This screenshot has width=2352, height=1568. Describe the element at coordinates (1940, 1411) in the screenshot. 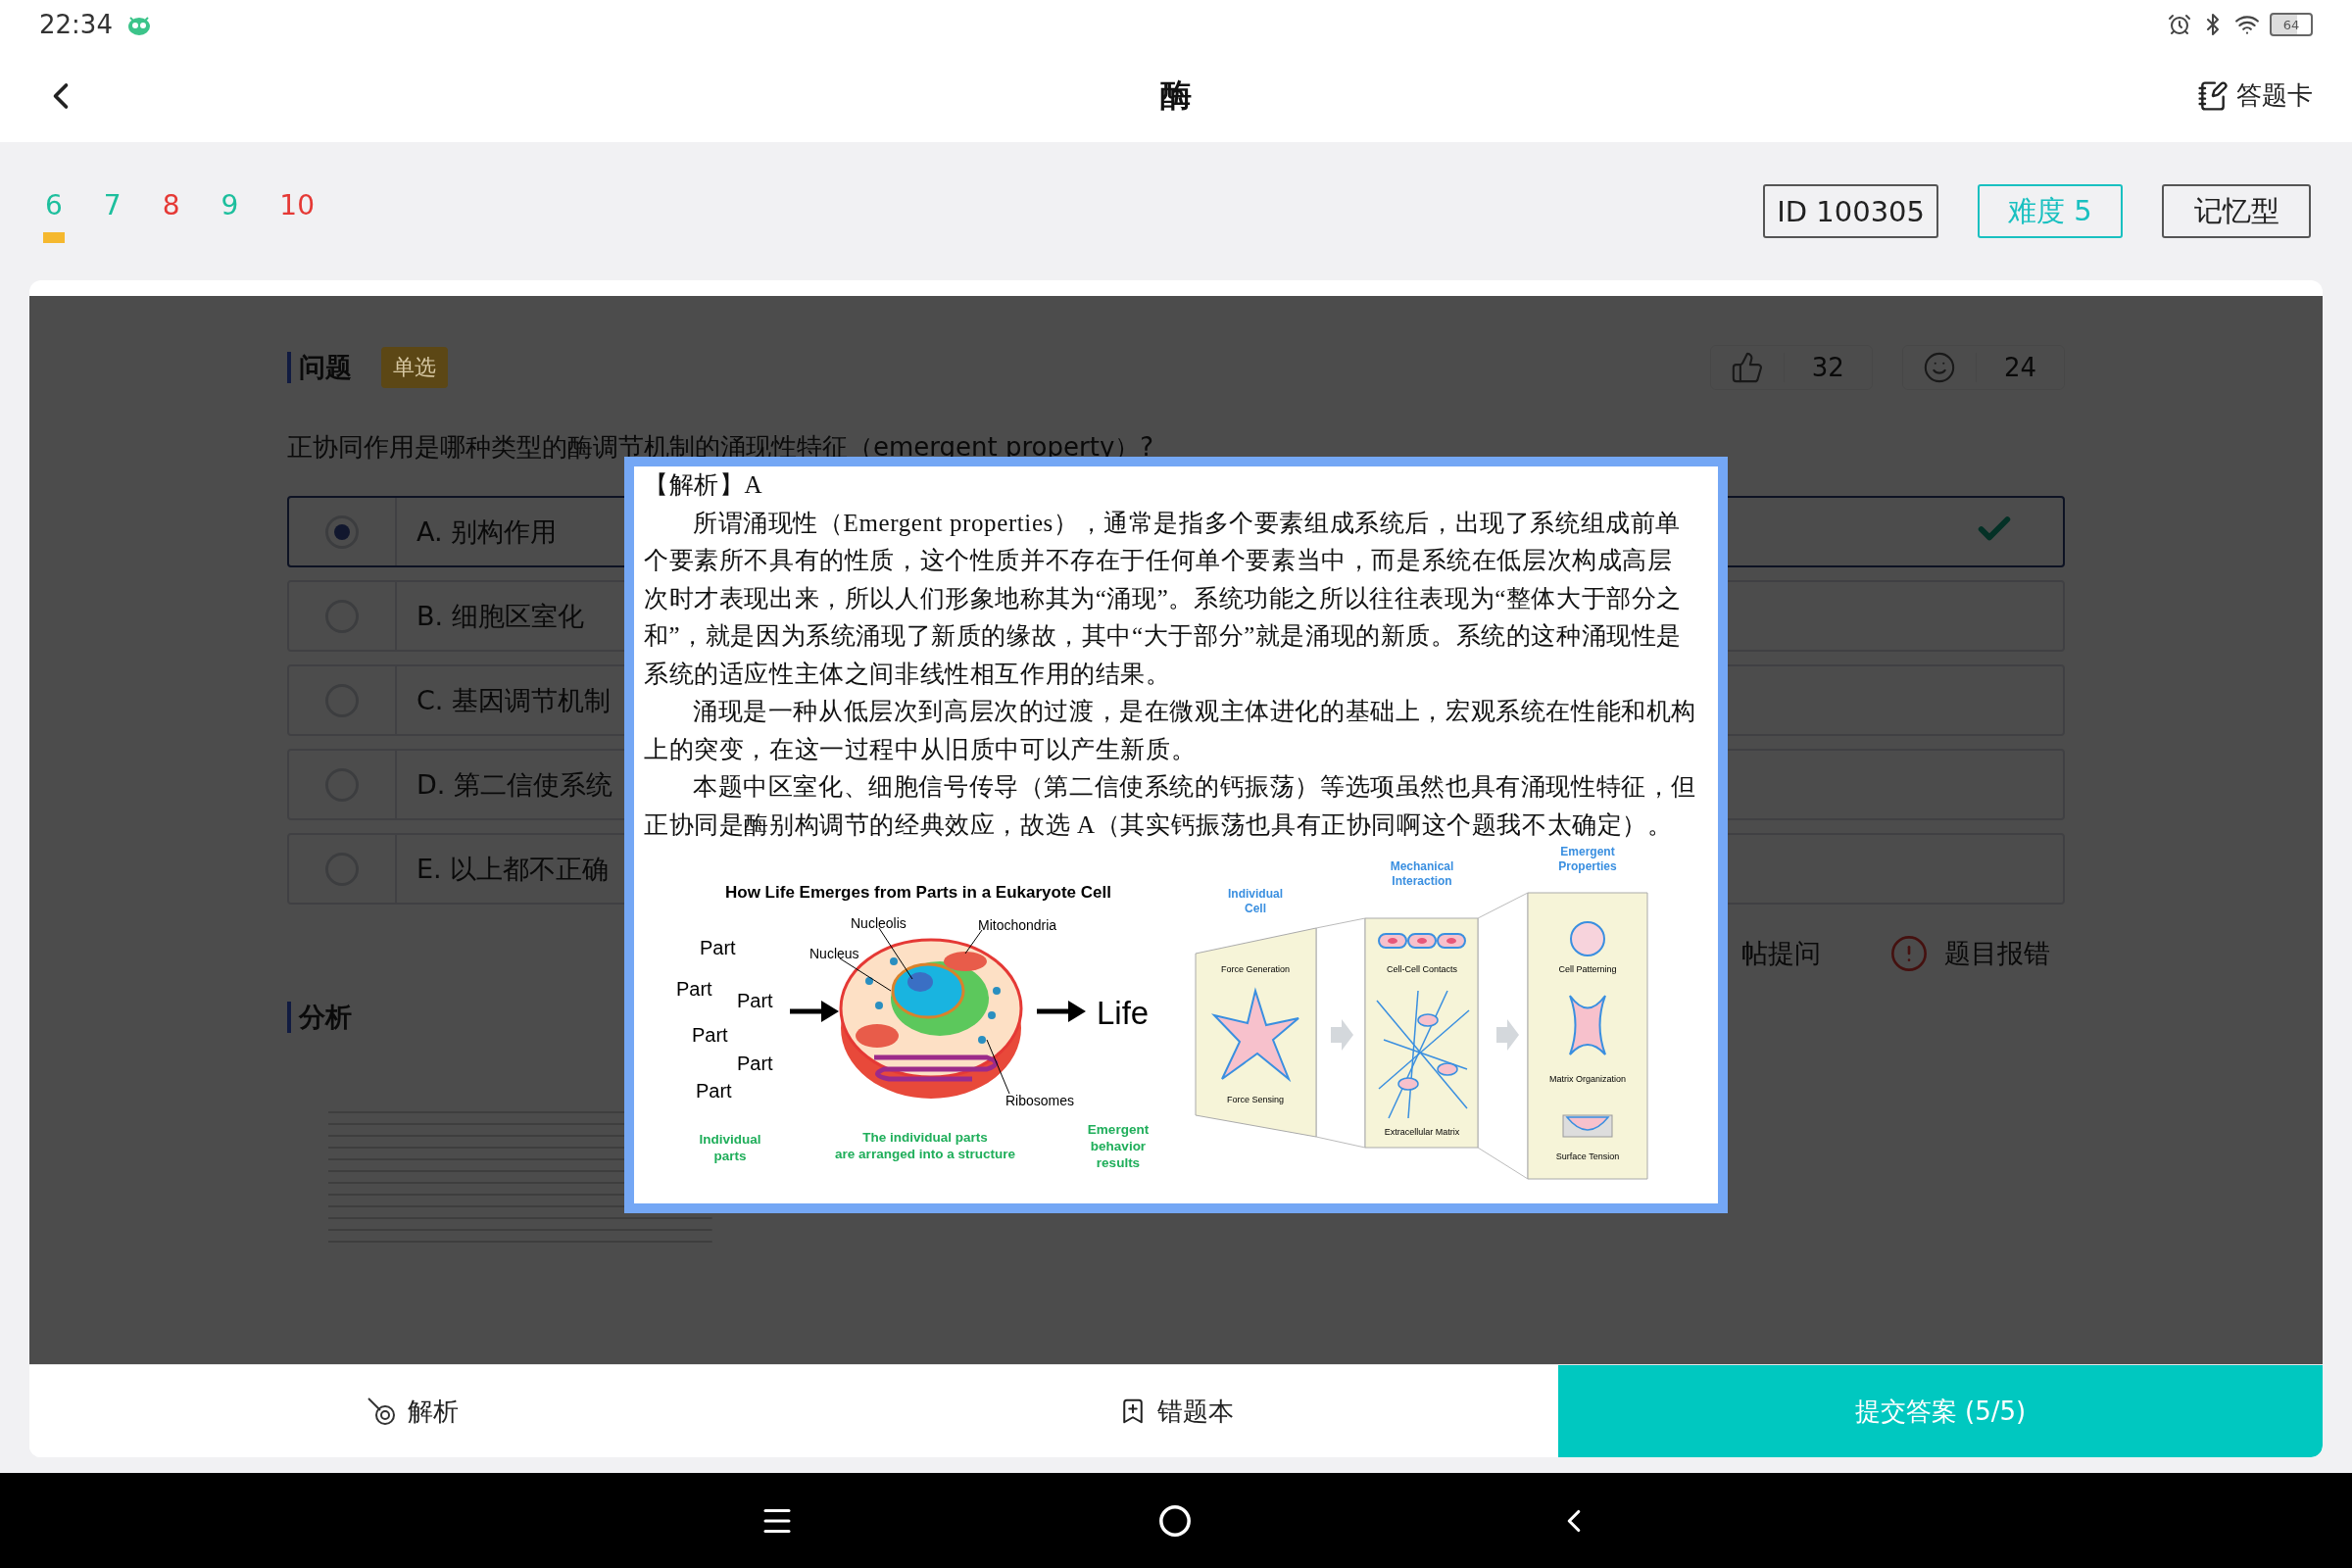

I see `submit-button: 提交答案 (5/5)` at that location.